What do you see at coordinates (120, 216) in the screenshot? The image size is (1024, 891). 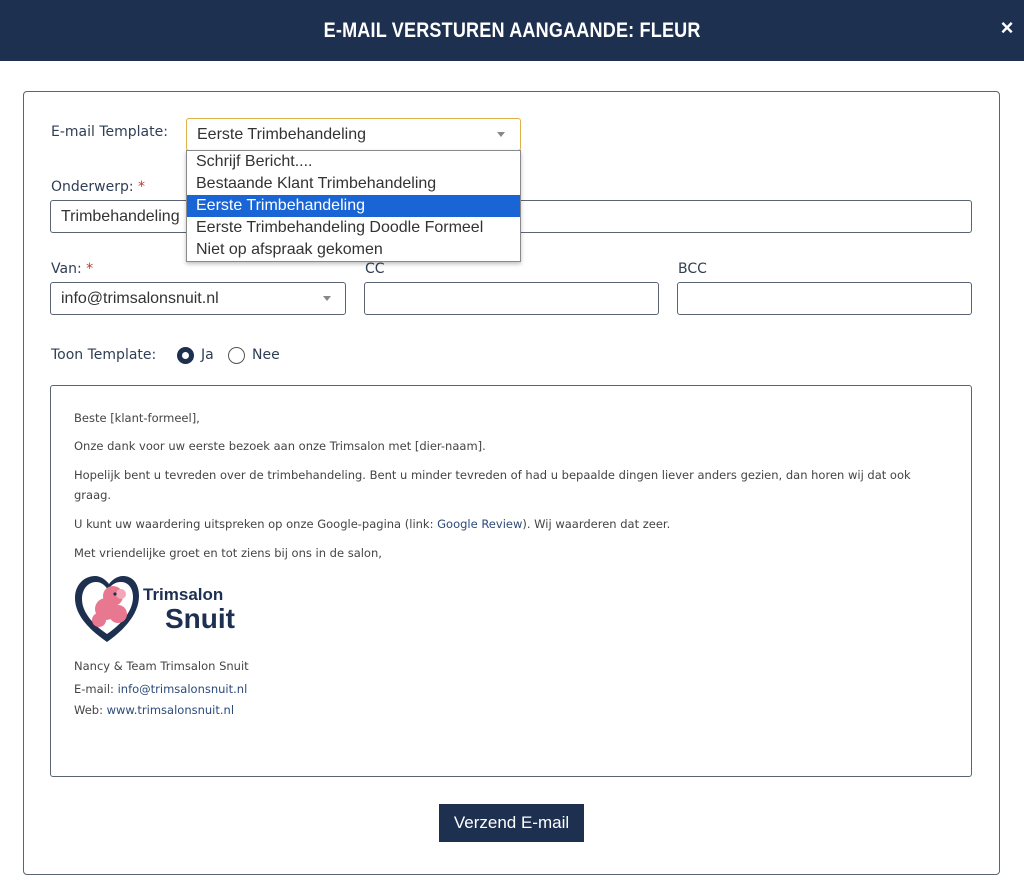 I see `subject-input-value: Trimbehandeling` at bounding box center [120, 216].